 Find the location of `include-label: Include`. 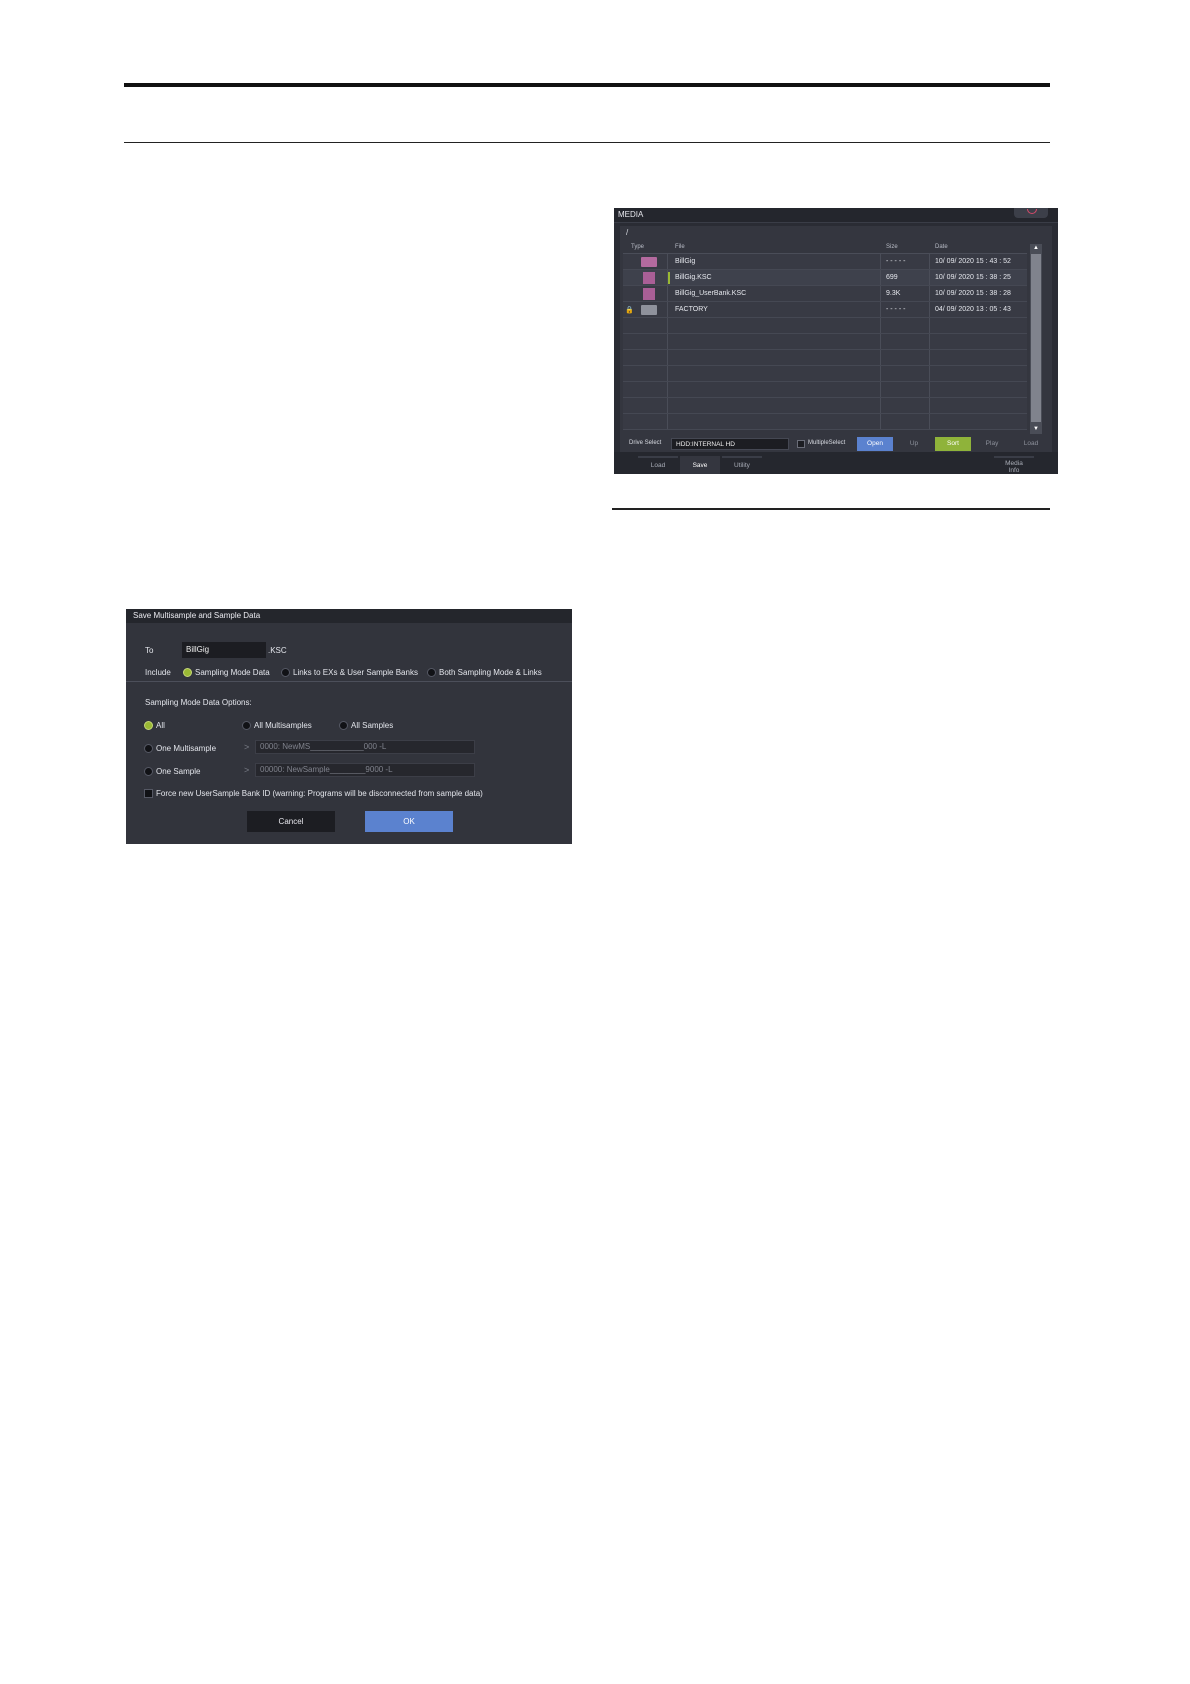

include-label: Include is located at coordinates (158, 672).